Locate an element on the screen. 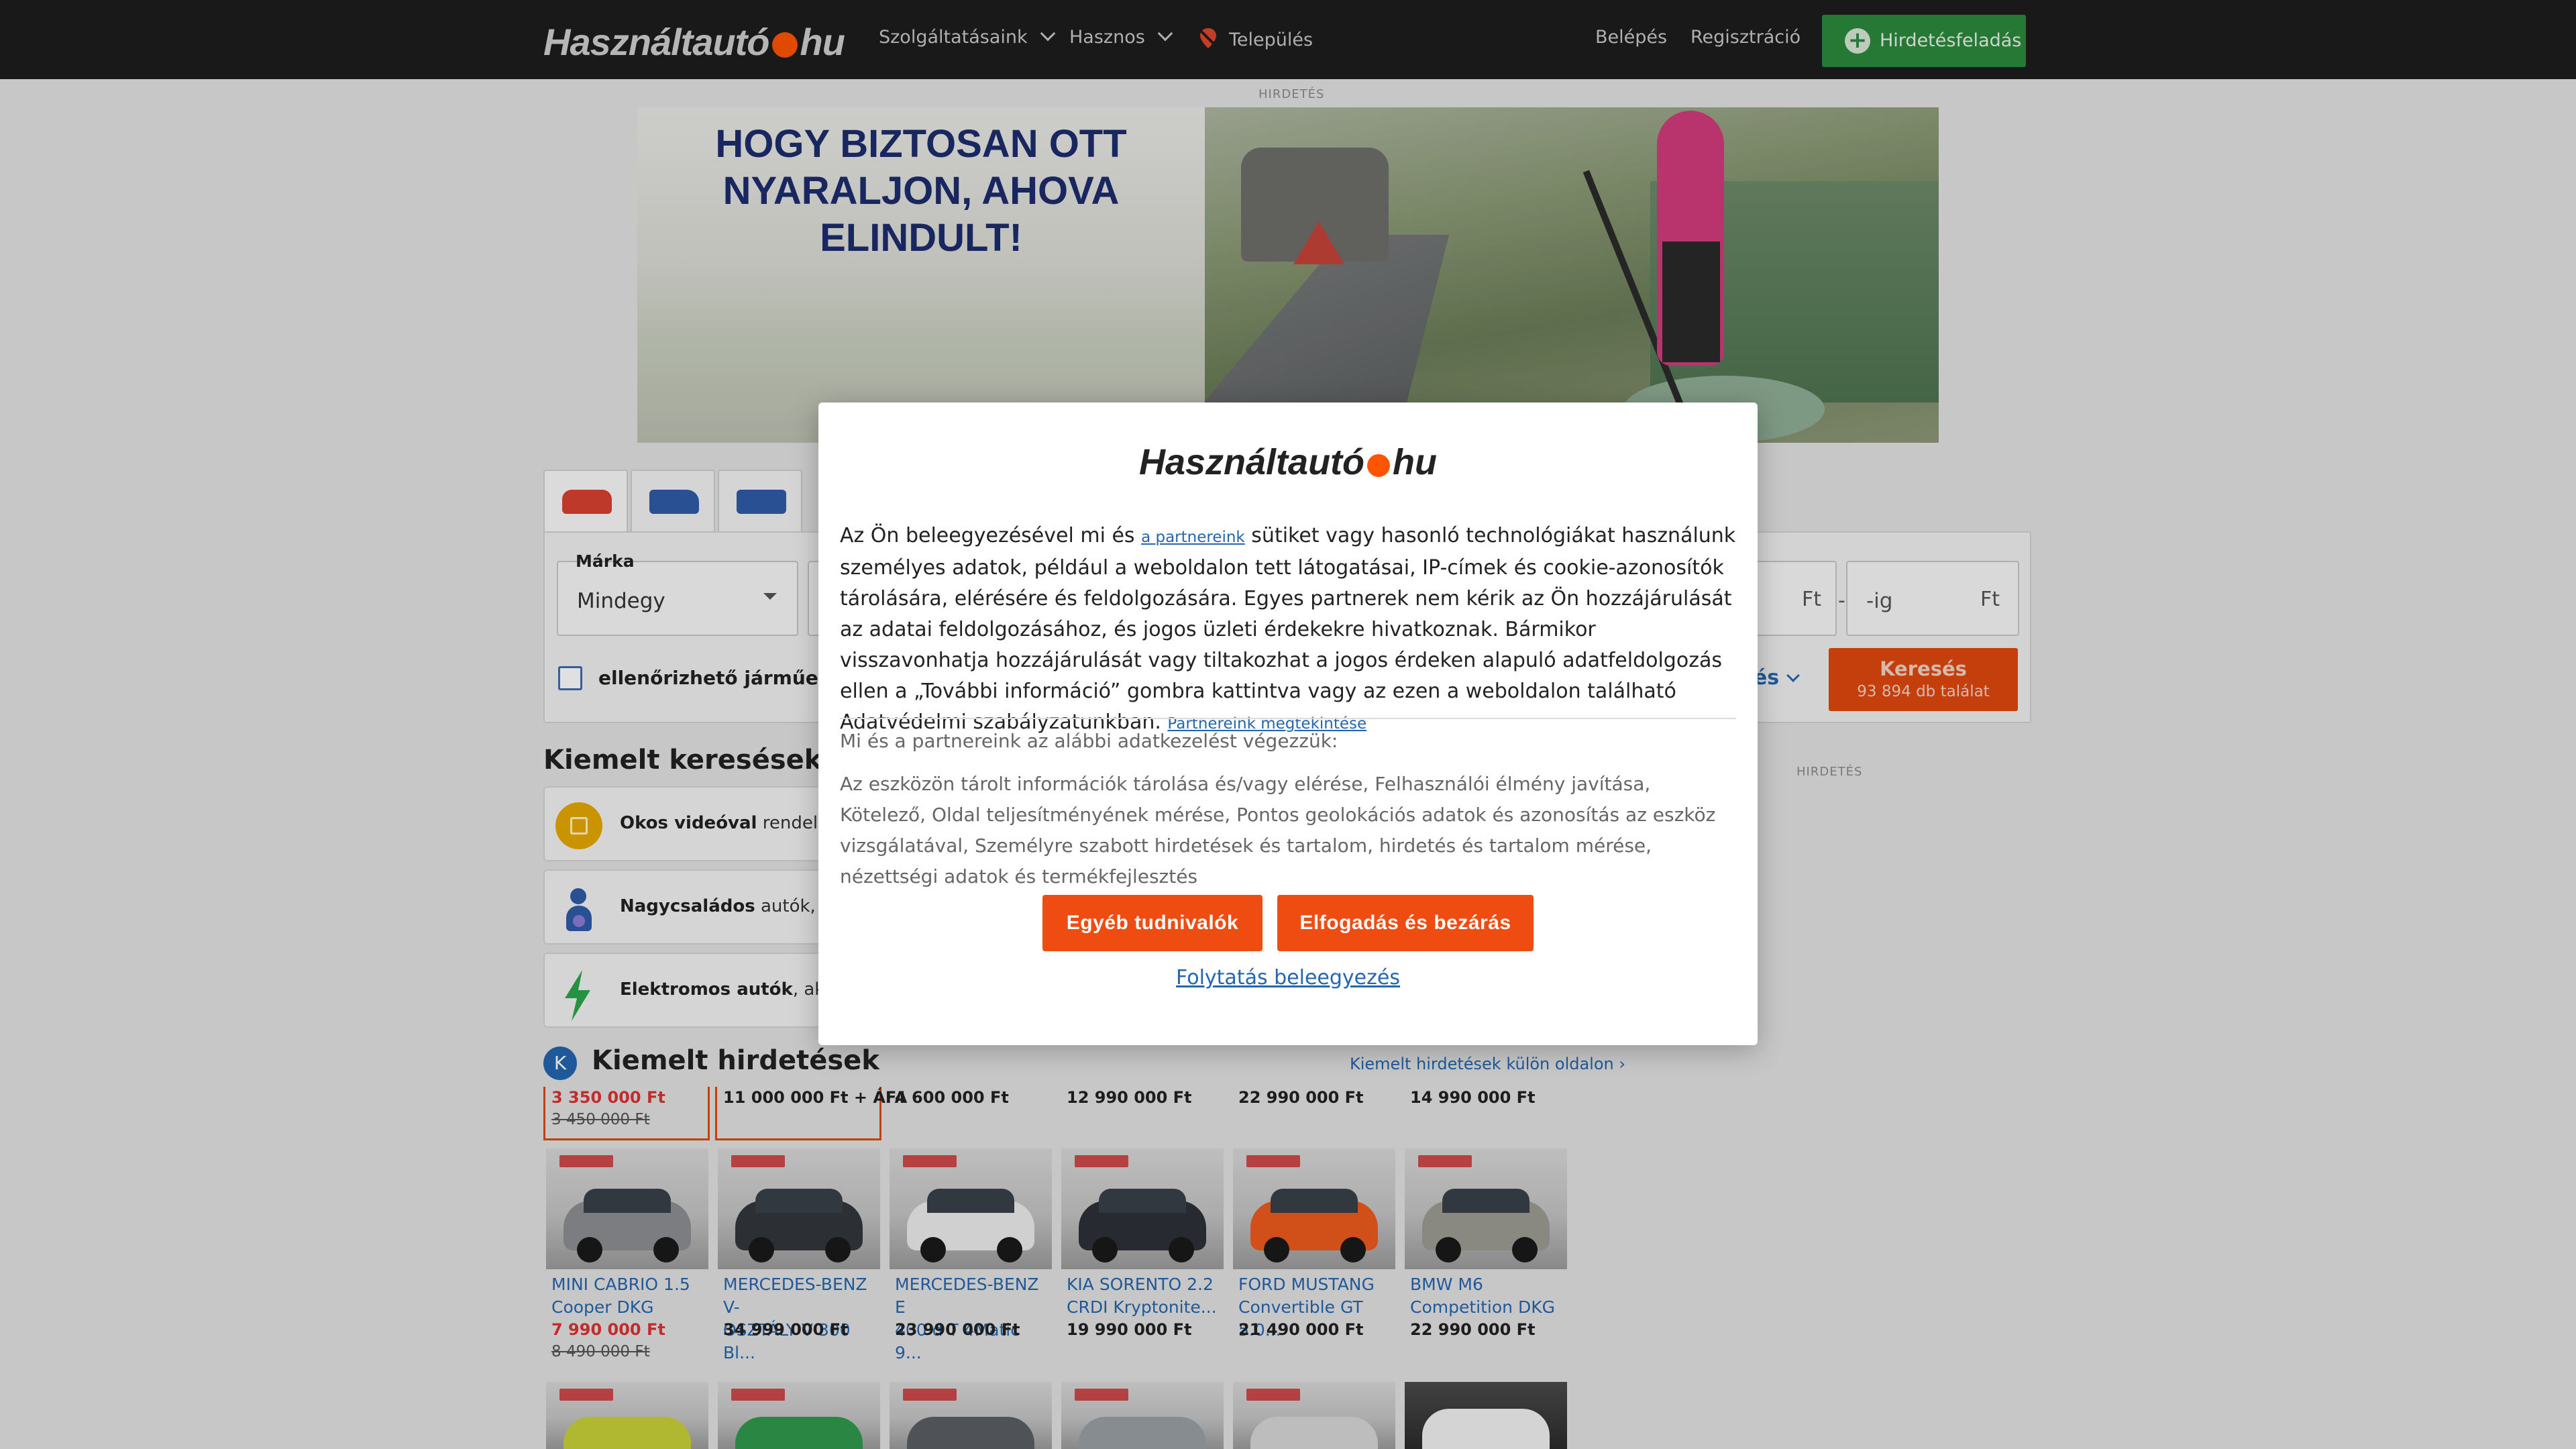 This screenshot has width=2576, height=1449. logo-dot-icon is located at coordinates (1379, 465).